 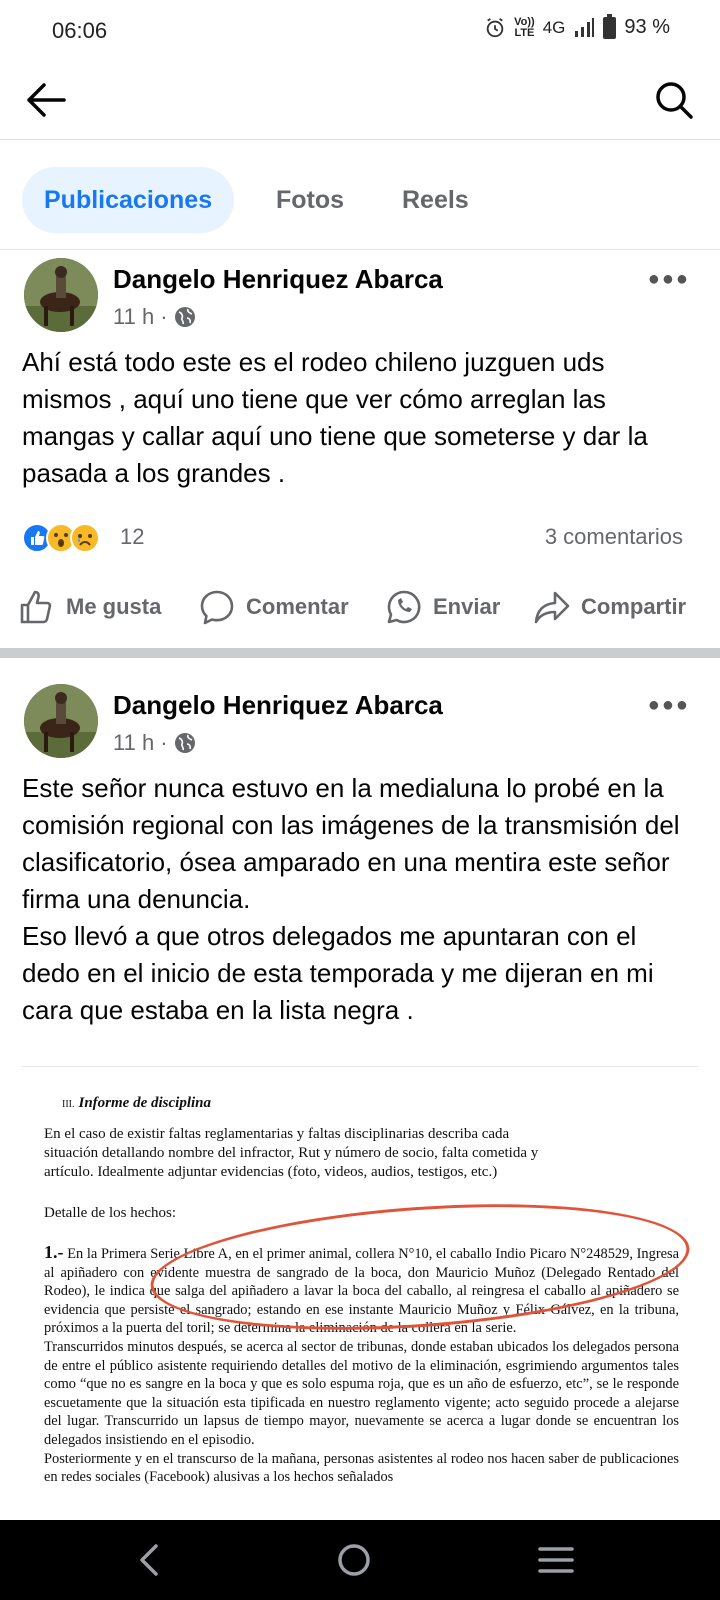 I want to click on like-label: Me gusta, so click(x=114, y=606).